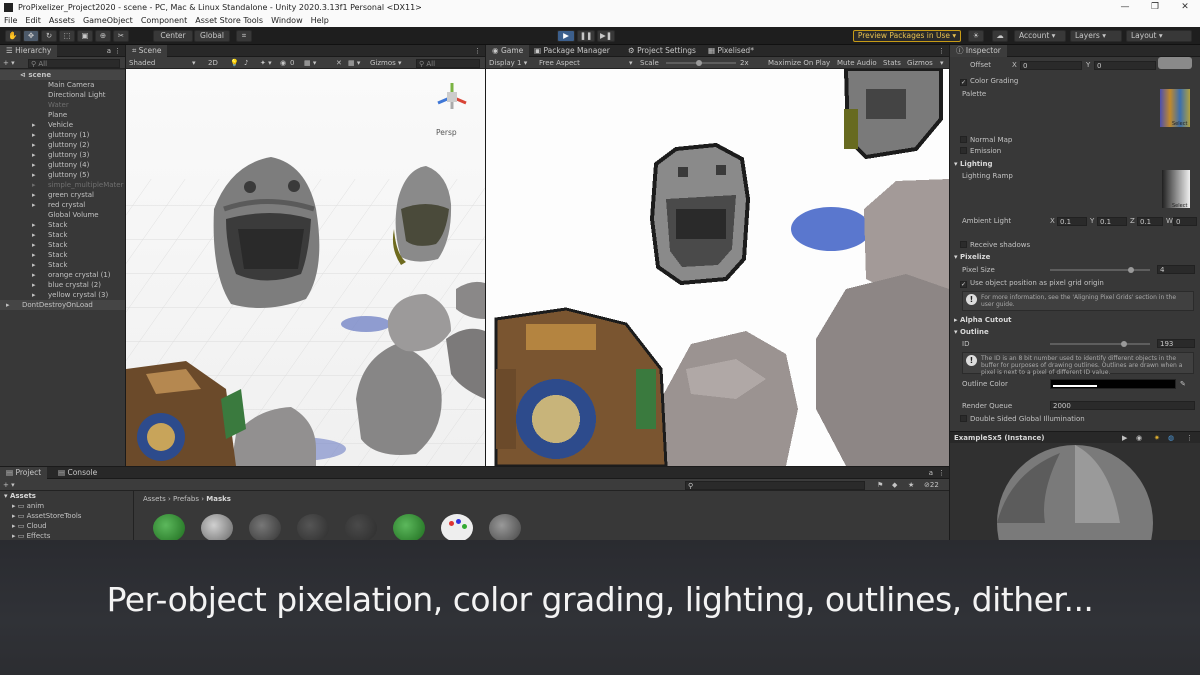  What do you see at coordinates (9, 485) in the screenshot?
I see `project-add-icon: + ▾` at bounding box center [9, 485].